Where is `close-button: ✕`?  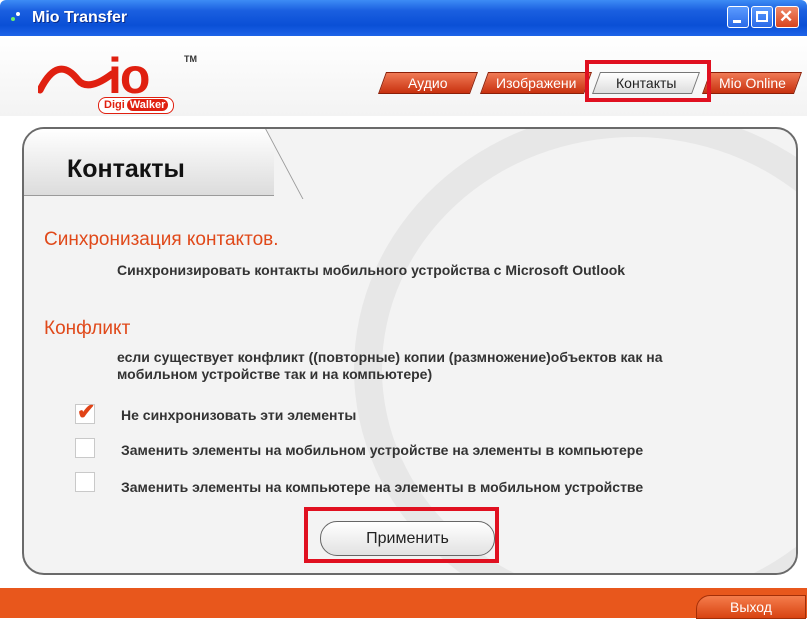
close-button: ✕ is located at coordinates (787, 17).